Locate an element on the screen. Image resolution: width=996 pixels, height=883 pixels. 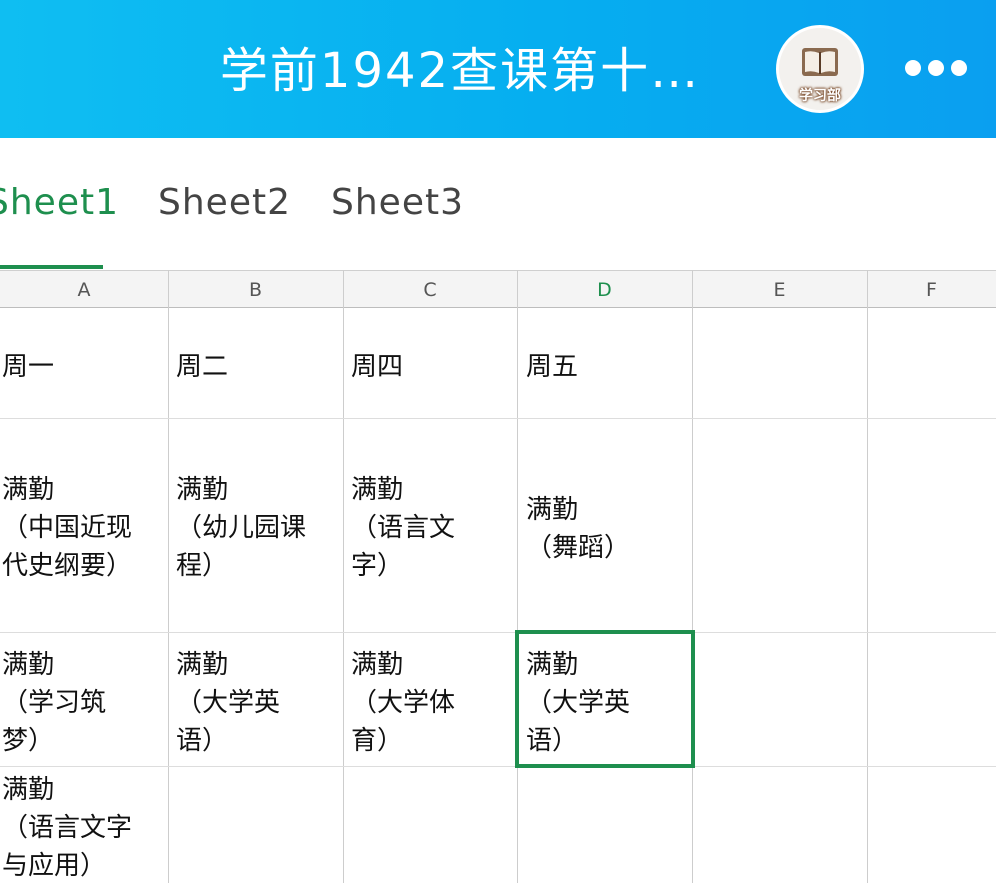
sheet-tab-bar: Sheet1 Sheet2 Sheet3 is located at coordinates (498, 204).